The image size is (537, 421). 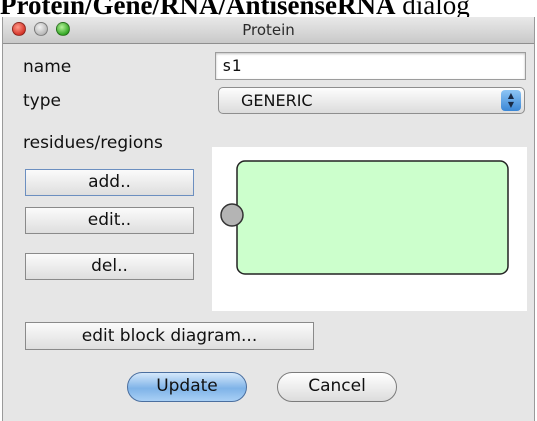 I want to click on type-select-value: GENERIC, so click(x=277, y=100).